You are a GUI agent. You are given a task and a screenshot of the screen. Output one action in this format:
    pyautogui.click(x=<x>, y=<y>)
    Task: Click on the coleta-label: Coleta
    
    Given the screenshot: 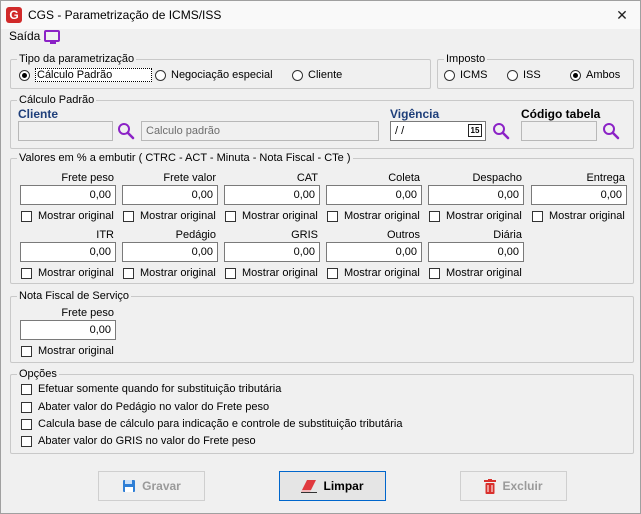 What is the action you would take?
    pyautogui.click(x=404, y=178)
    